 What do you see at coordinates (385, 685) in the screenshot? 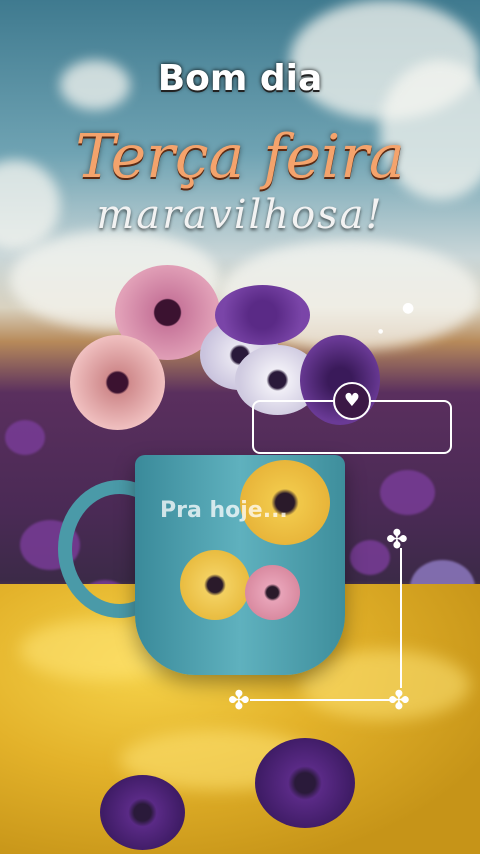
I see `cloth-fold` at bounding box center [385, 685].